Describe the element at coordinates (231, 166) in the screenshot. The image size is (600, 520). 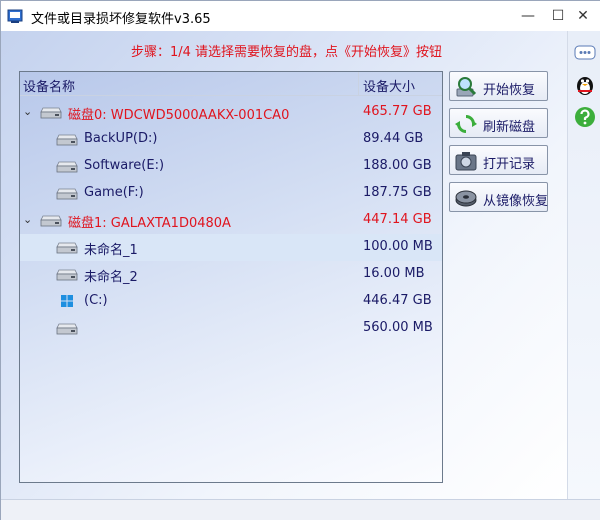
I see `tree-row-partition: Software(E:) 188.00 GB` at that location.